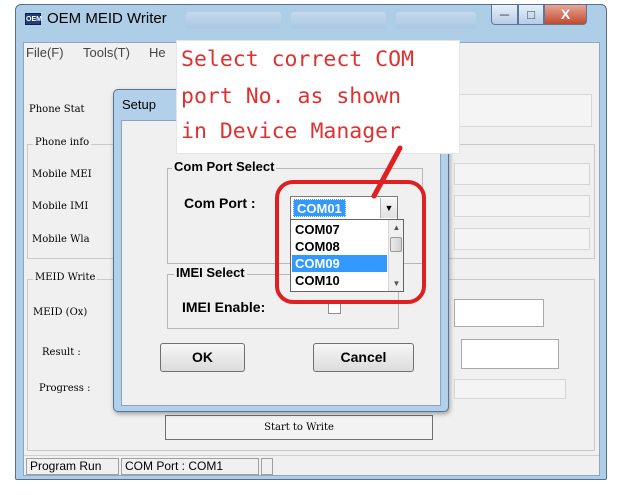  I want to click on maximize-button: □, so click(531, 15).